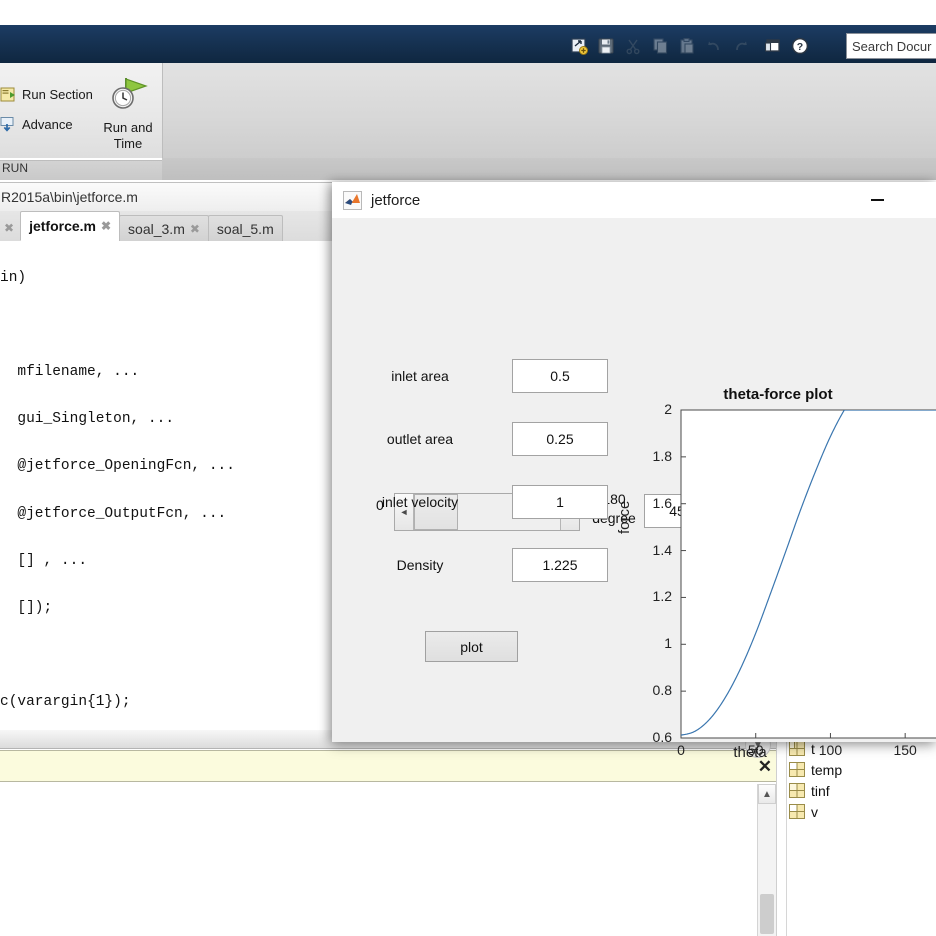 The width and height of the screenshot is (936, 936). Describe the element at coordinates (8, 124) in the screenshot. I see `advance-icon` at that location.